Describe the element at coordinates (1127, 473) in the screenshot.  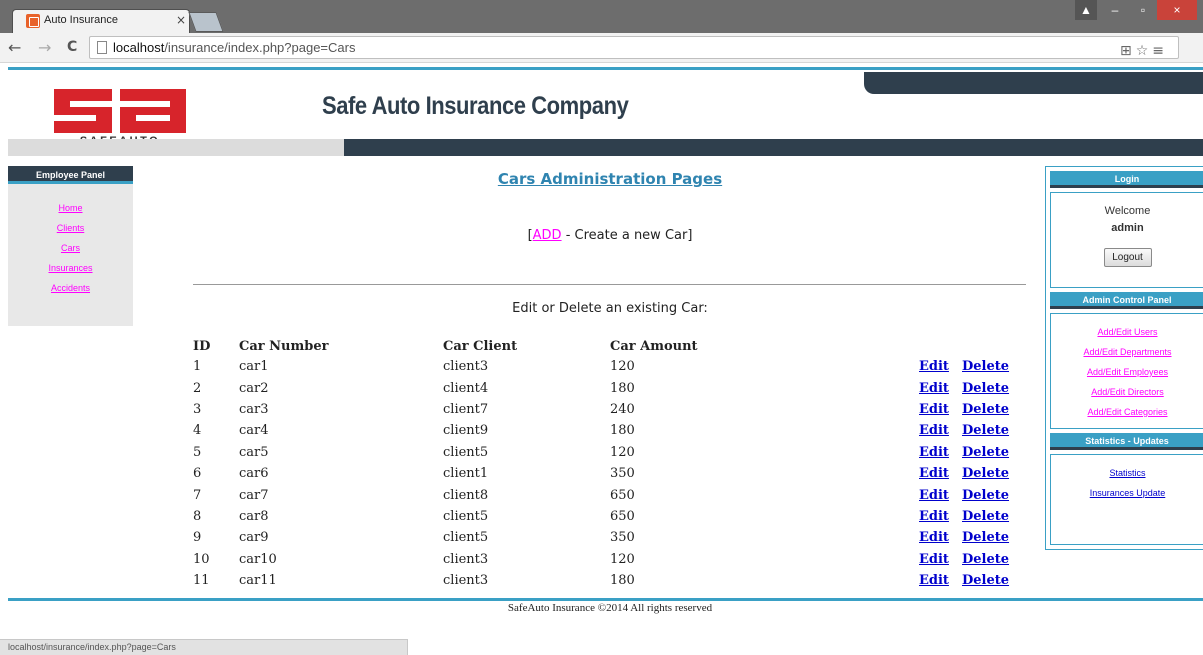
I see `stats-link-statistics: Statistics` at that location.